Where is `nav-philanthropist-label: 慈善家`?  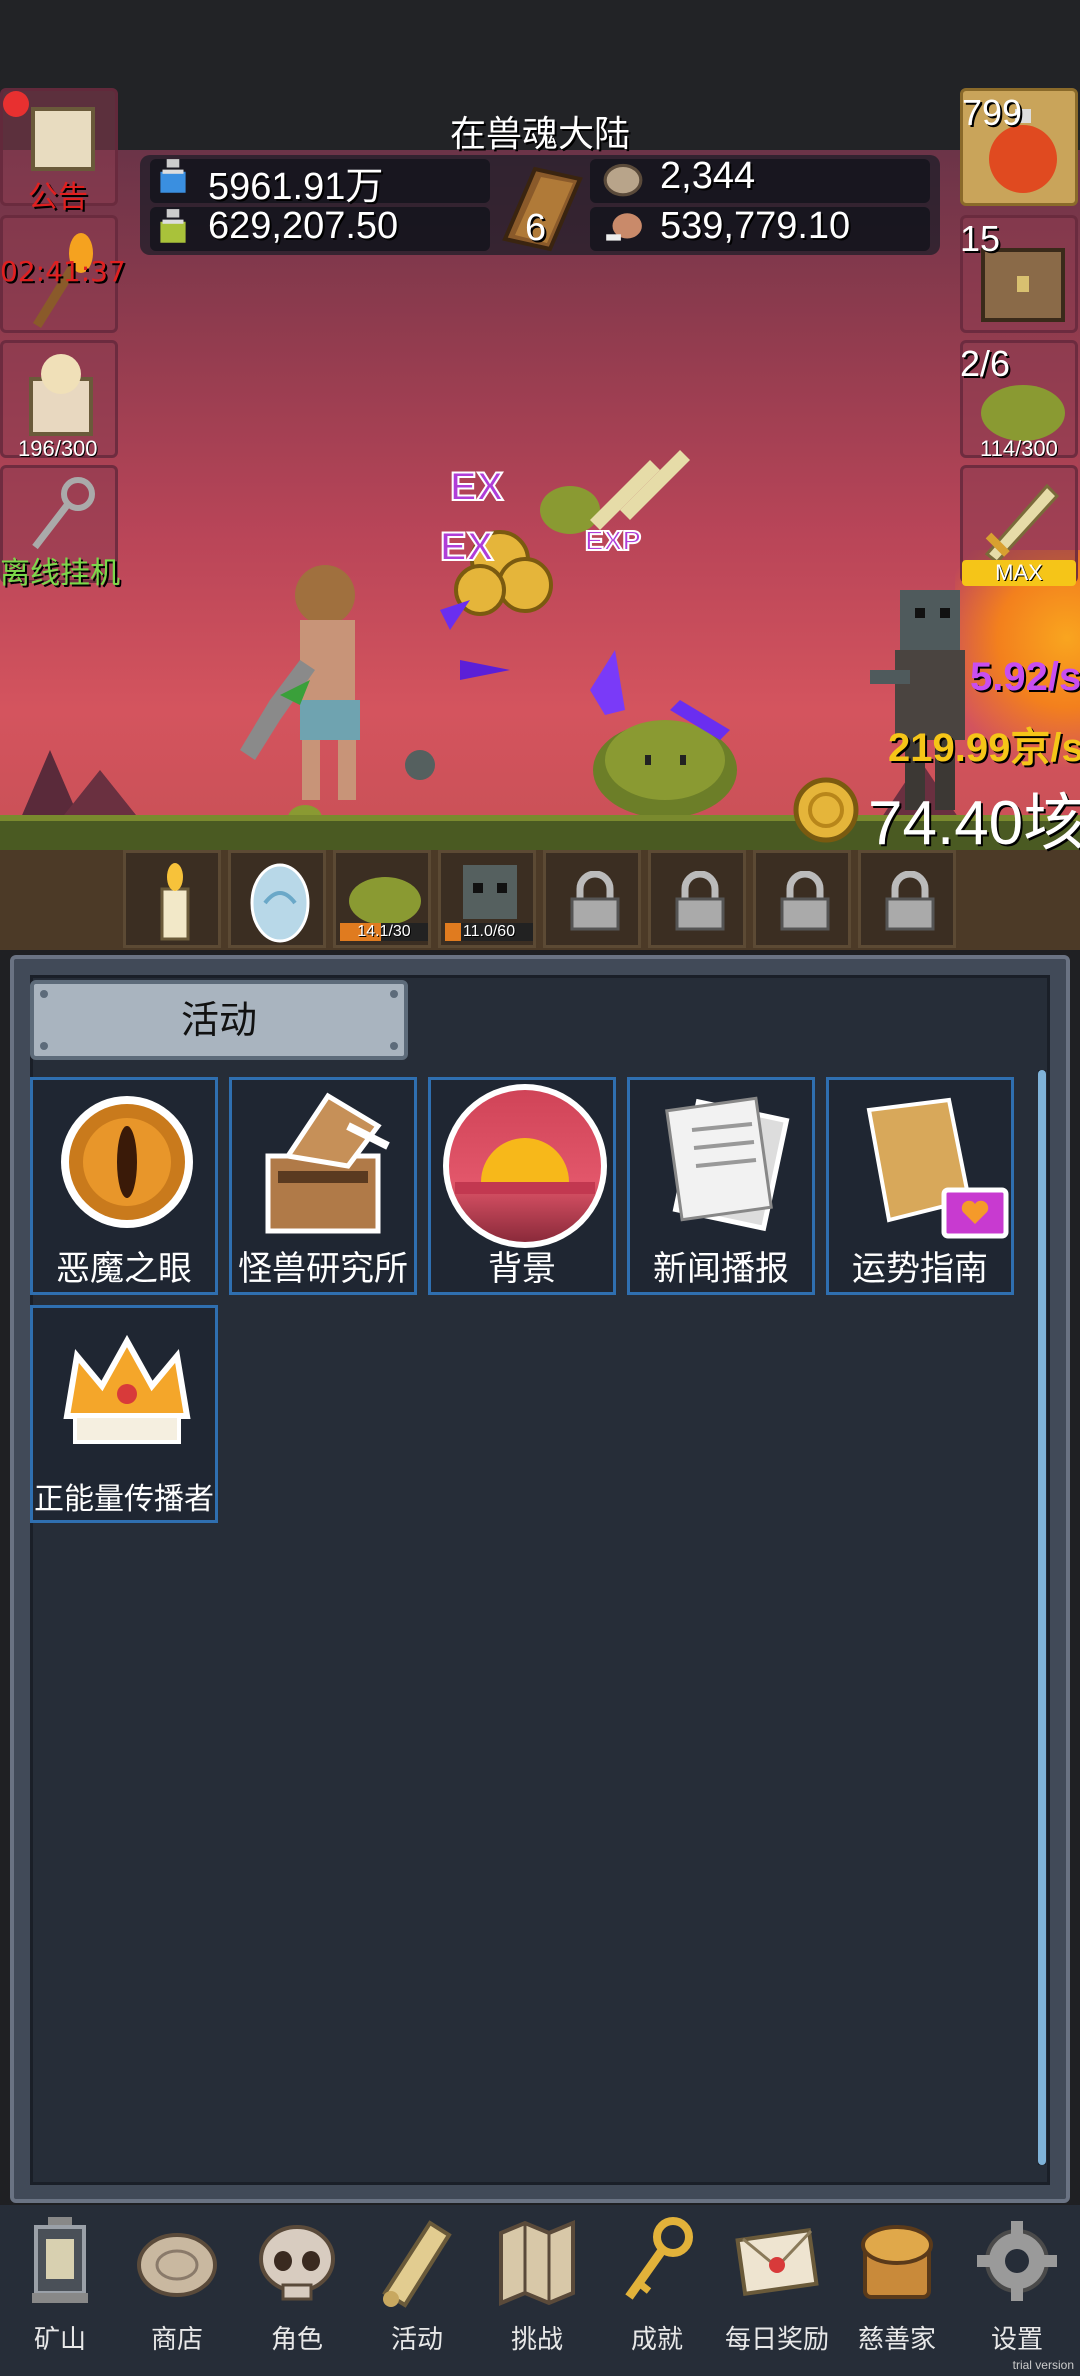 nav-philanthropist-label: 慈善家 is located at coordinates (896, 2340).